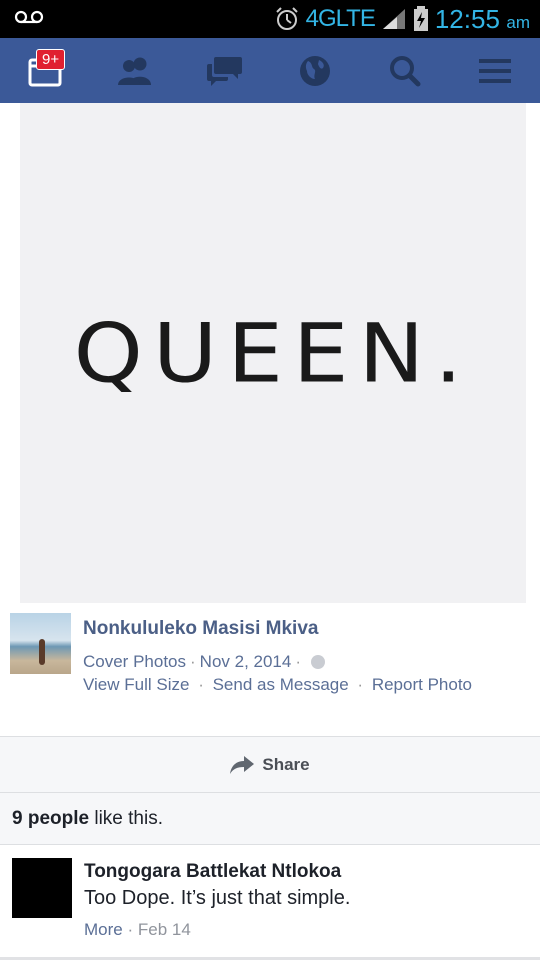 This screenshot has height=960, width=540. Describe the element at coordinates (246, 662) in the screenshot. I see `post-date: Nov 2, 2014` at that location.